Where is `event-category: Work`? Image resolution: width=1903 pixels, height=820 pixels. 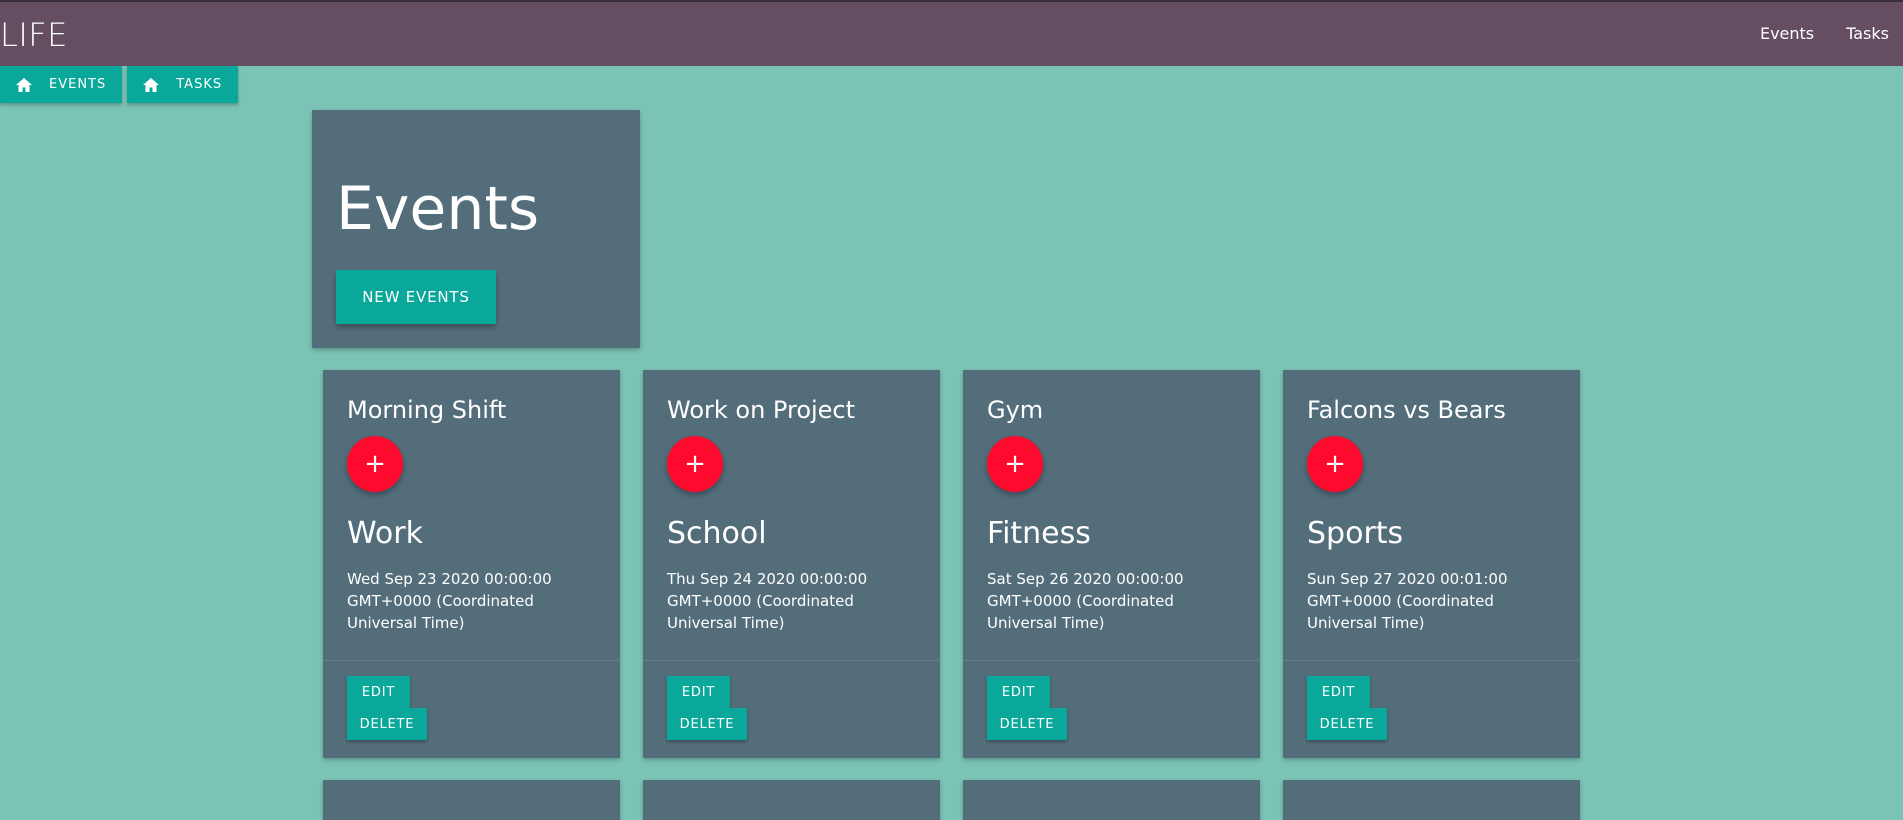 event-category: Work is located at coordinates (385, 533).